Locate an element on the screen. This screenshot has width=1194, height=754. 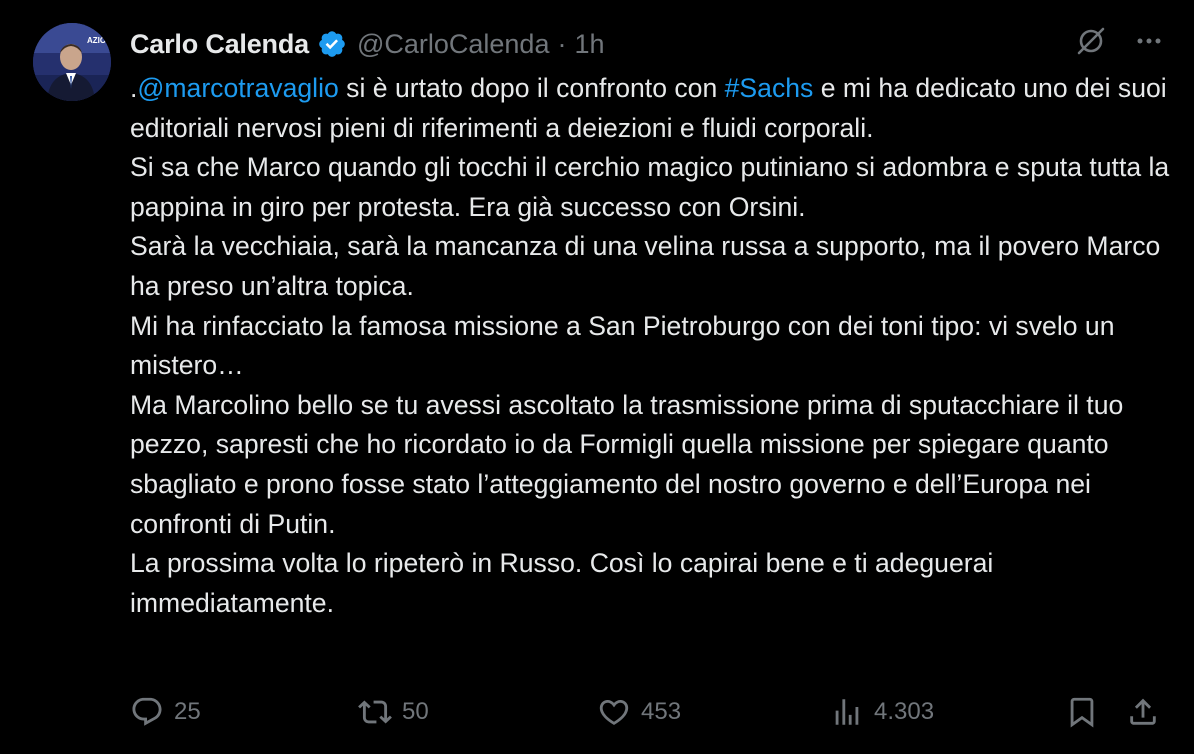
share-button is located at coordinates (1143, 712).